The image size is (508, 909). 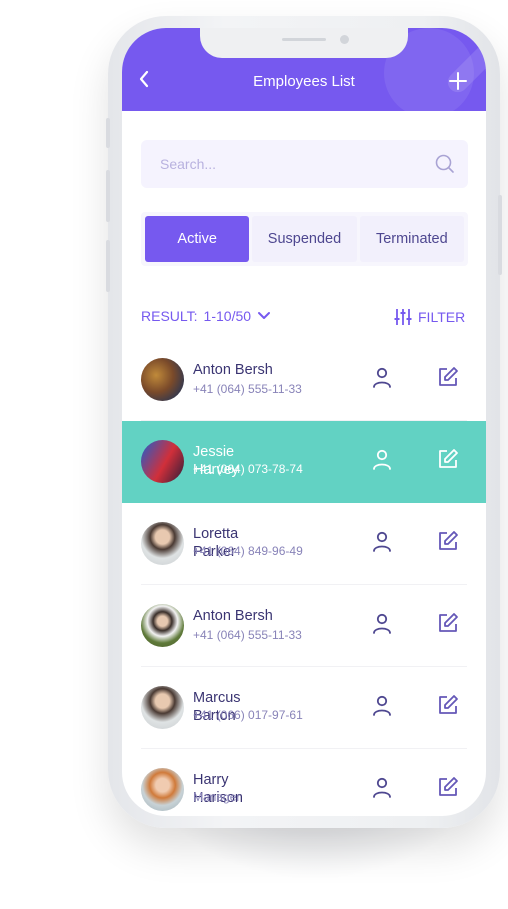 I want to click on tab-active: Active, so click(x=197, y=239).